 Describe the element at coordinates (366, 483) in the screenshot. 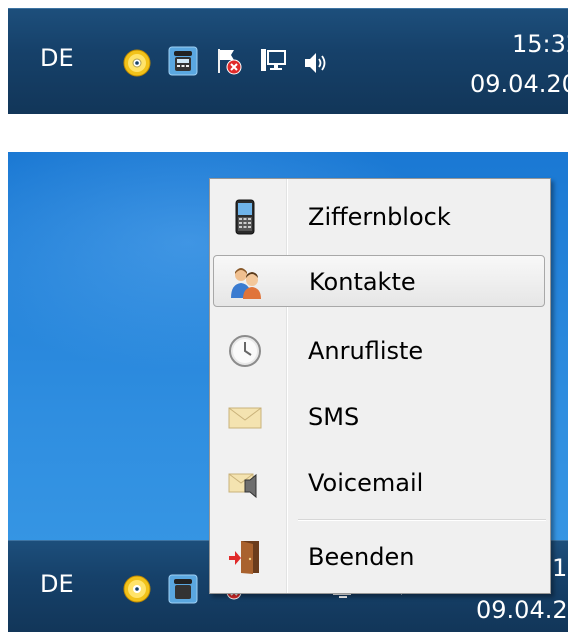

I see `menu-item-label: Voicemail` at that location.